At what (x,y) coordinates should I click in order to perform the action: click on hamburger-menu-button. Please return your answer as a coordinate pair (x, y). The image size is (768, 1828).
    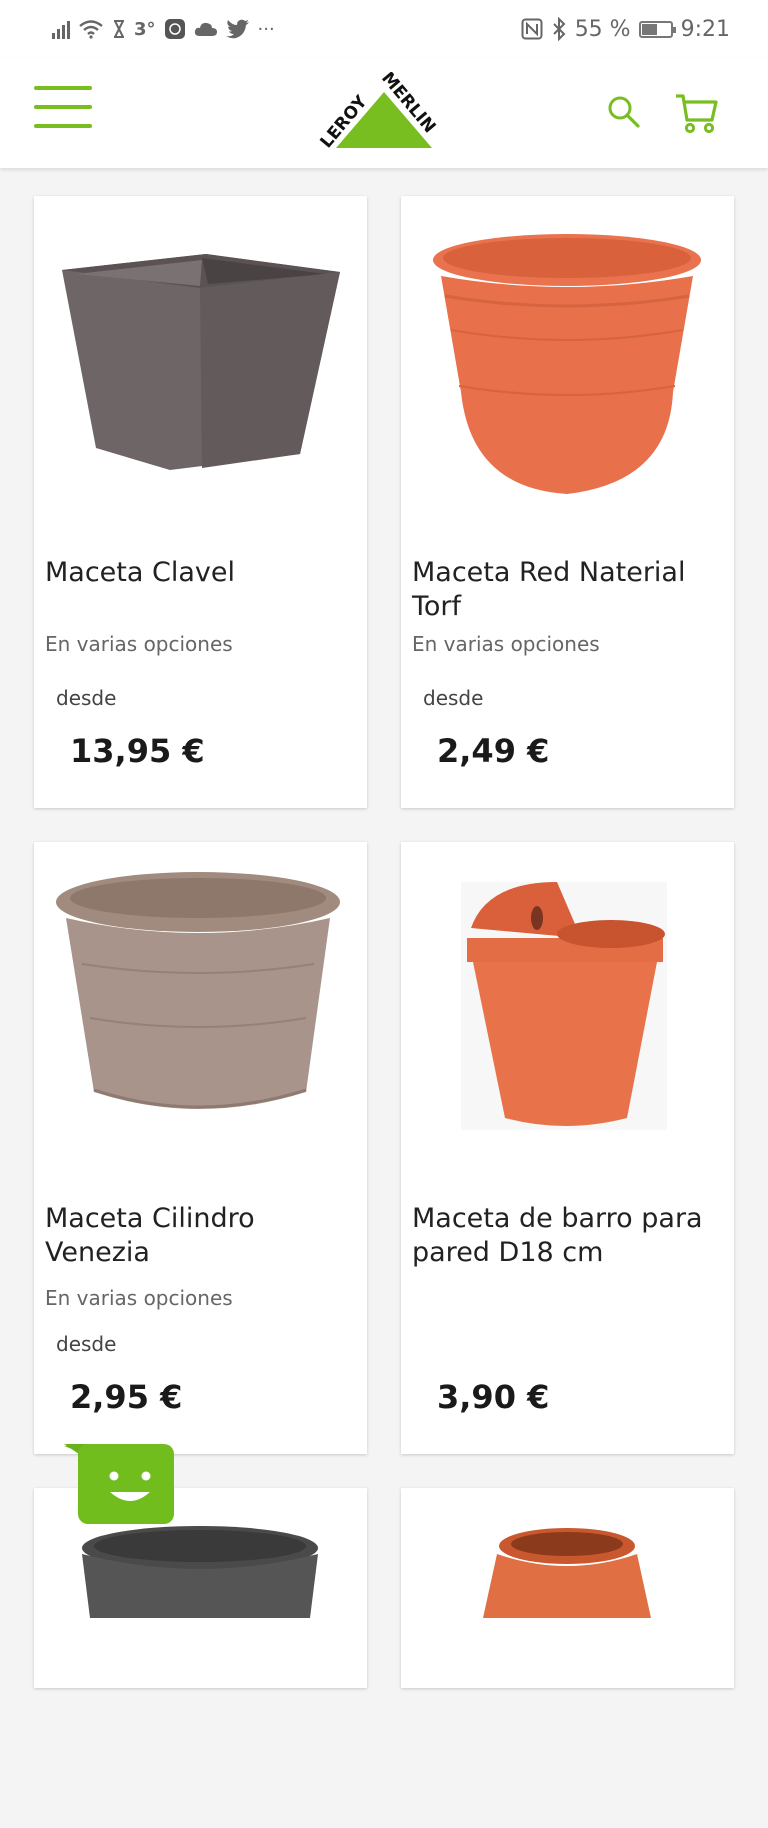
    Looking at the image, I should click on (63, 108).